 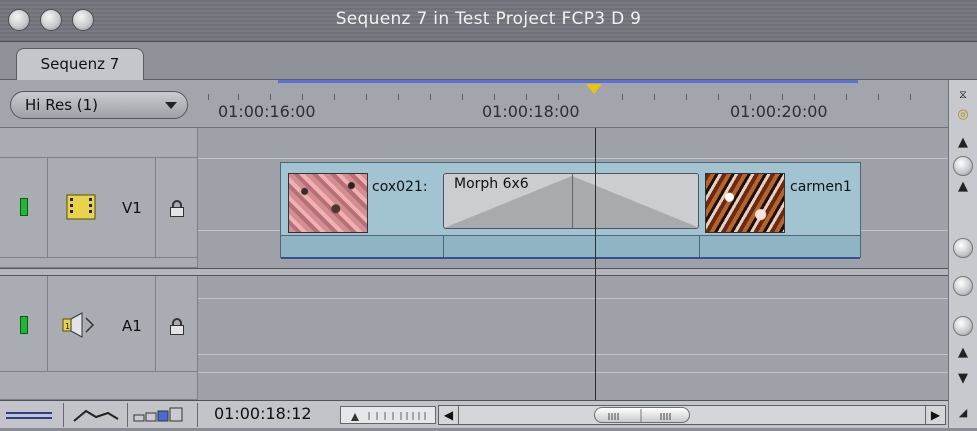 I want to click on window-title: Sequenz 7 in Test Project FCP3 D 9, so click(x=488, y=19).